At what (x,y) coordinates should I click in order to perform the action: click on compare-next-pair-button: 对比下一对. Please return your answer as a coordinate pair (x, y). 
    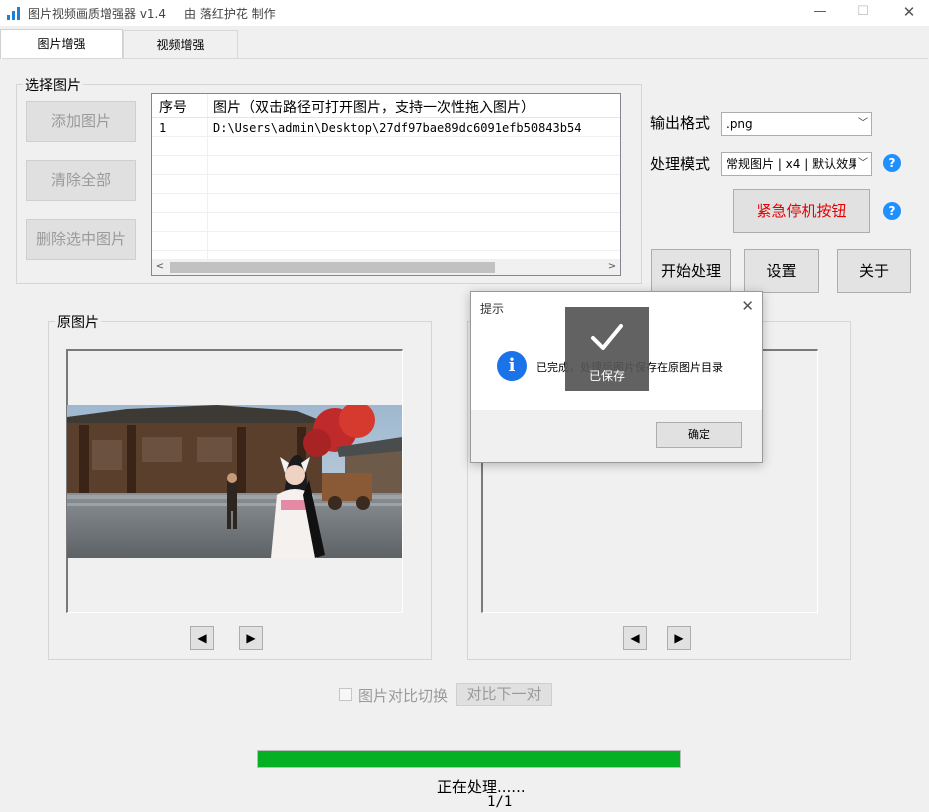
    Looking at the image, I should click on (504, 694).